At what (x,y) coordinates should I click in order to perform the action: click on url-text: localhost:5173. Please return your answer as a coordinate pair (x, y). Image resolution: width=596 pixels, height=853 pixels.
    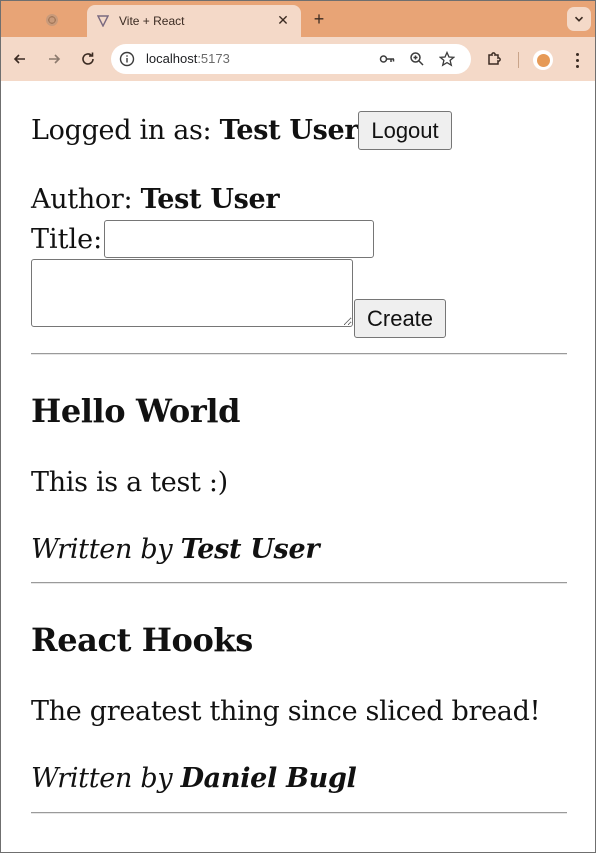
    Looking at the image, I should click on (188, 58).